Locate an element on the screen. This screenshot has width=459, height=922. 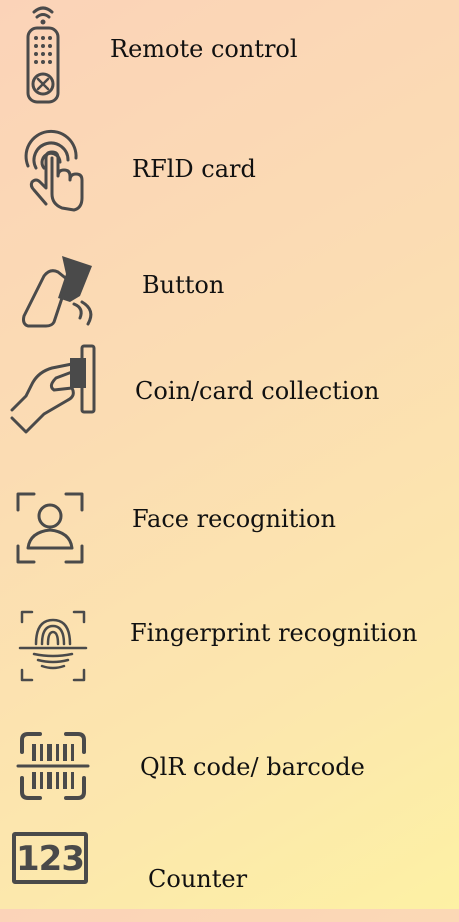
list-item-face-recognition: Face recognition is located at coordinates (229, 530).